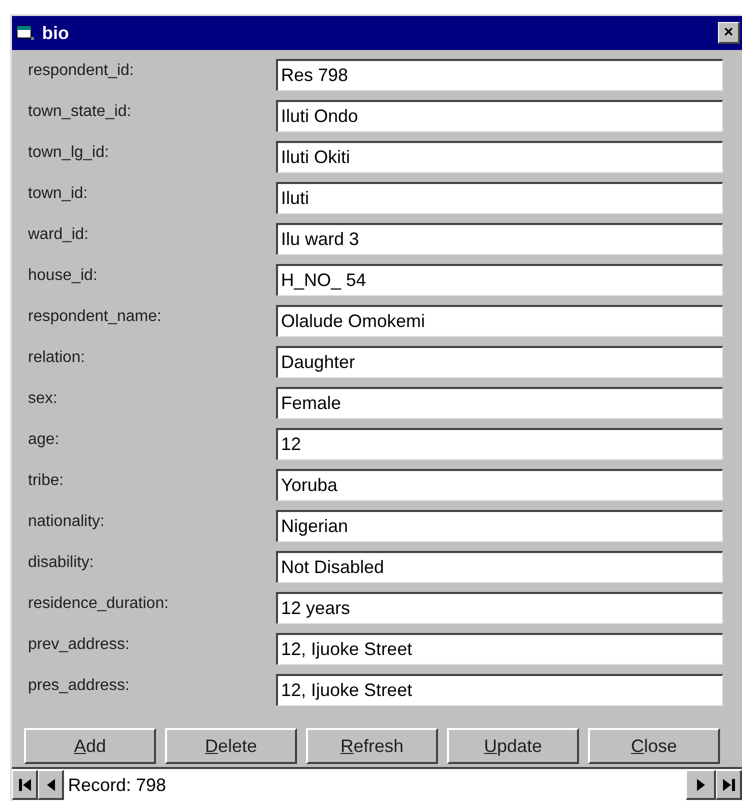  I want to click on input-field: Female, so click(499, 403).